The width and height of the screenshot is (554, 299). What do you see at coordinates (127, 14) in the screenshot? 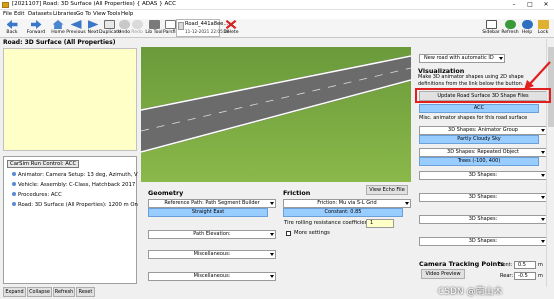
I see `menu-help: Help` at bounding box center [127, 14].